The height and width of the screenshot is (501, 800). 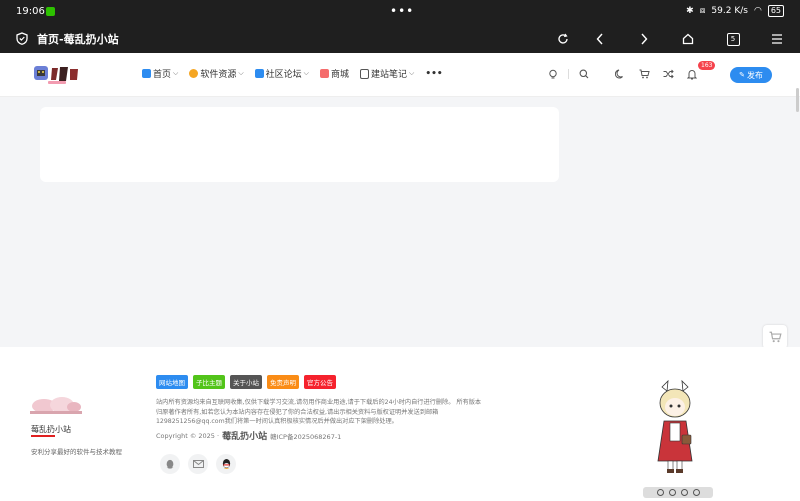 I want to click on bell-icon, so click(x=692, y=74).